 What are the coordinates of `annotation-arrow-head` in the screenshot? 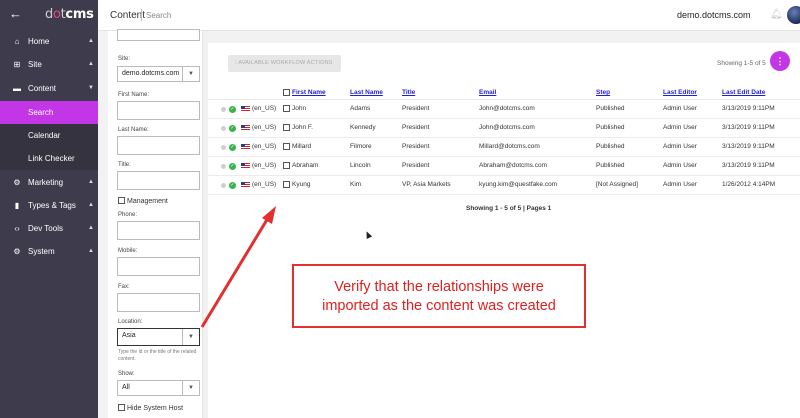 It's located at (269, 215).